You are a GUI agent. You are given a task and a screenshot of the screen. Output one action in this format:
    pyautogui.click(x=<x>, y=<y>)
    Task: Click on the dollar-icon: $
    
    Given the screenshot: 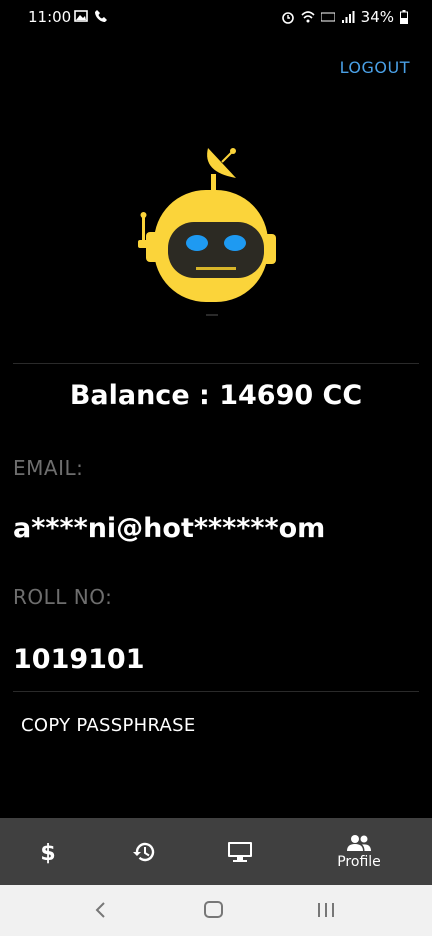 What is the action you would take?
    pyautogui.click(x=47, y=852)
    